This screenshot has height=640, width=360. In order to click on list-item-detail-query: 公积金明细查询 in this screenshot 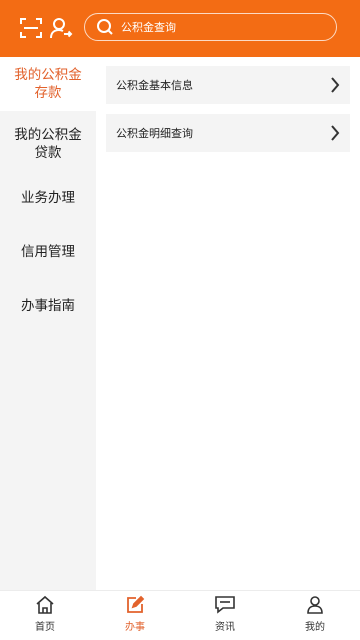, I will do `click(228, 133)`.